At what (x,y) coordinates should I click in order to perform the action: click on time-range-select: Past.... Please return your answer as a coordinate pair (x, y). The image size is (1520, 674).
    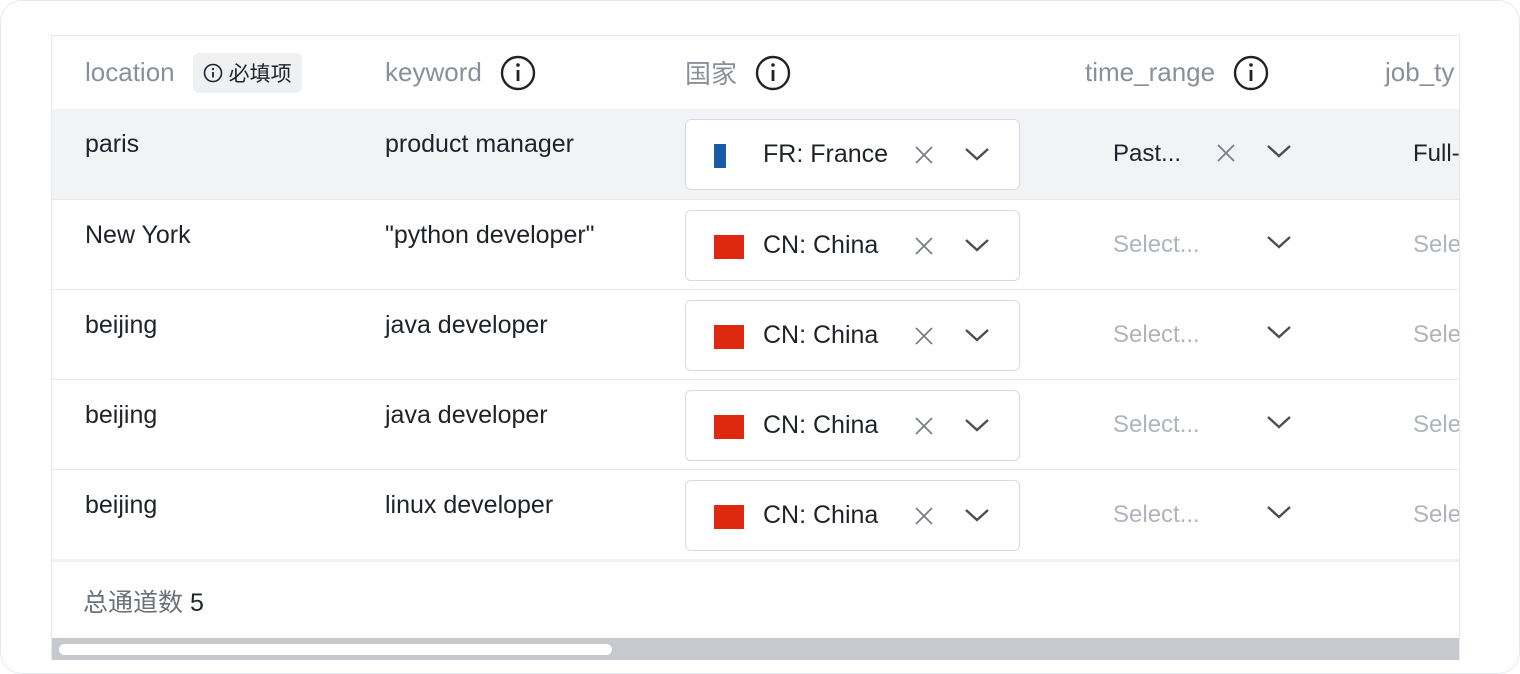
    Looking at the image, I should click on (1213, 154).